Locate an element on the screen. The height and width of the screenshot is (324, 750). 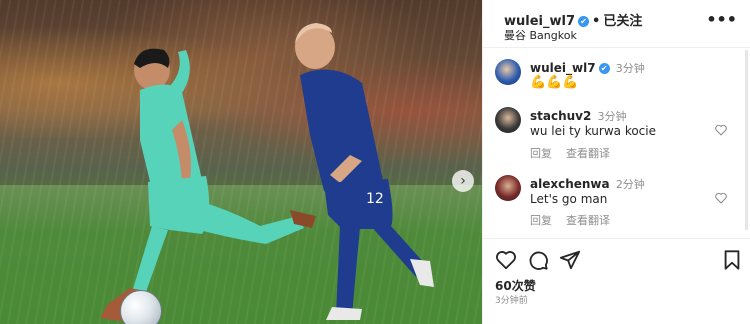
post-footer: 60次赞 3分钟前 is located at coordinates (616, 281).